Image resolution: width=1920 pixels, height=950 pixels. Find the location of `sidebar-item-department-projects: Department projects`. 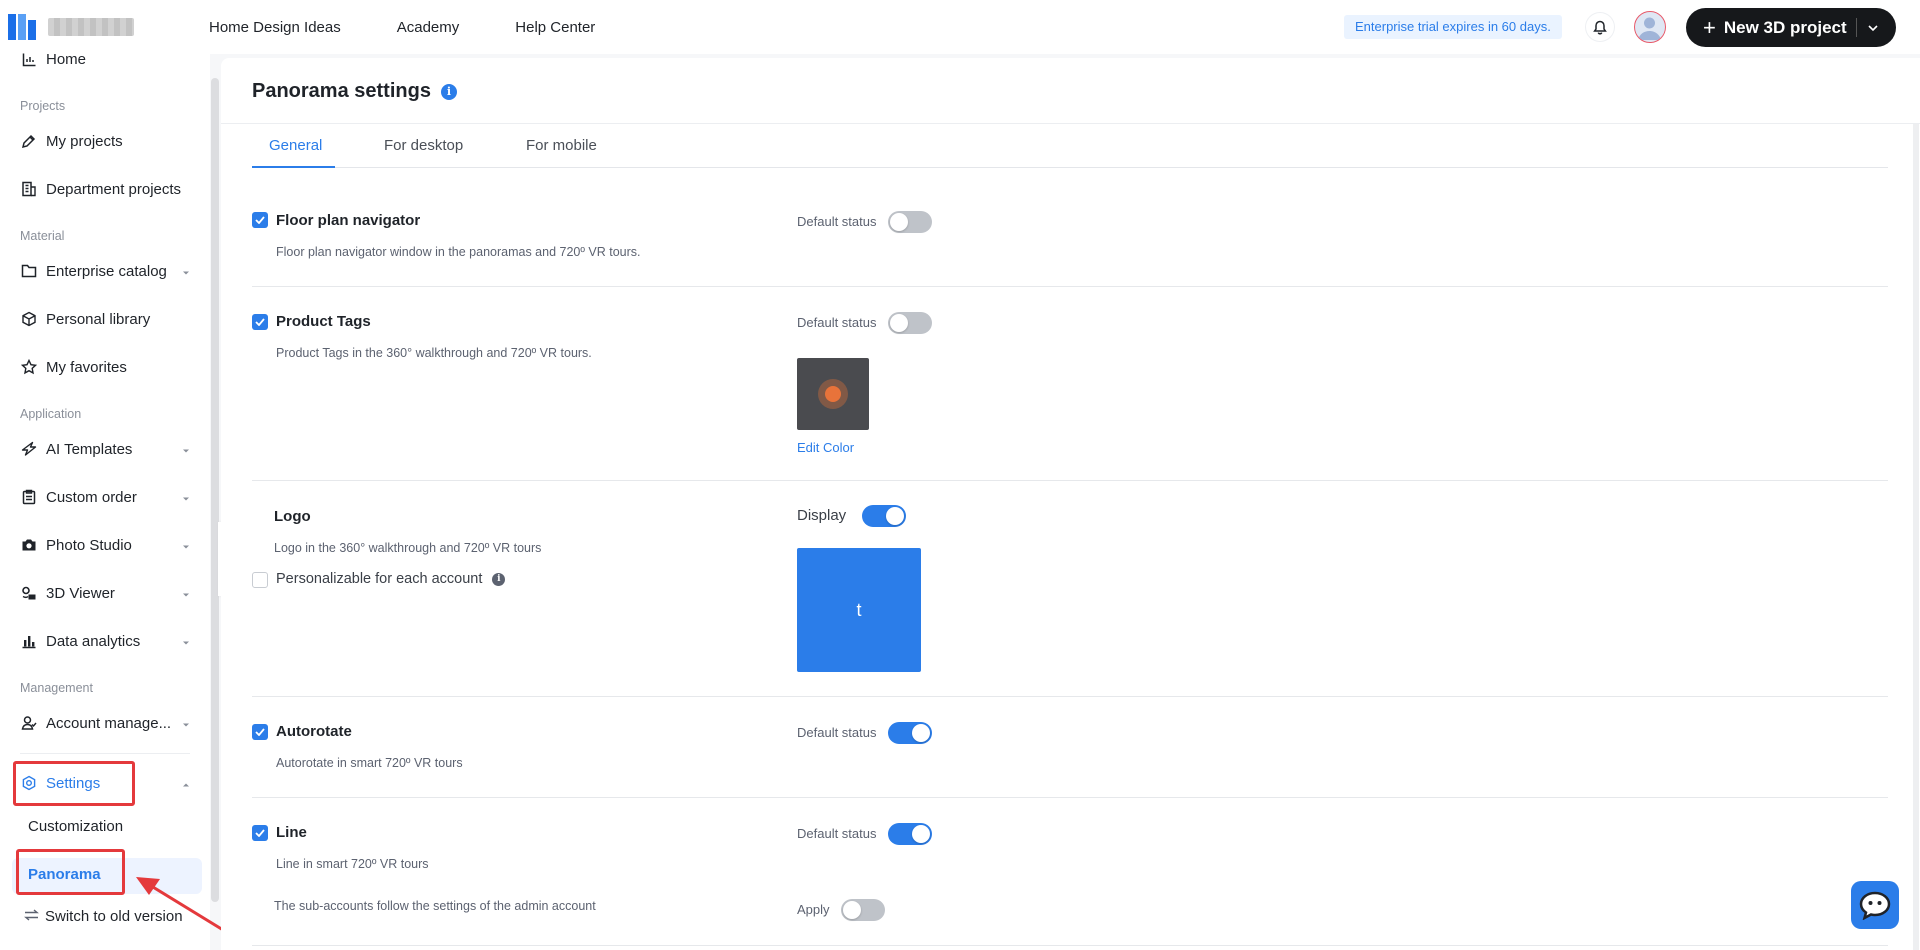

sidebar-item-department-projects: Department projects is located at coordinates (100, 189).